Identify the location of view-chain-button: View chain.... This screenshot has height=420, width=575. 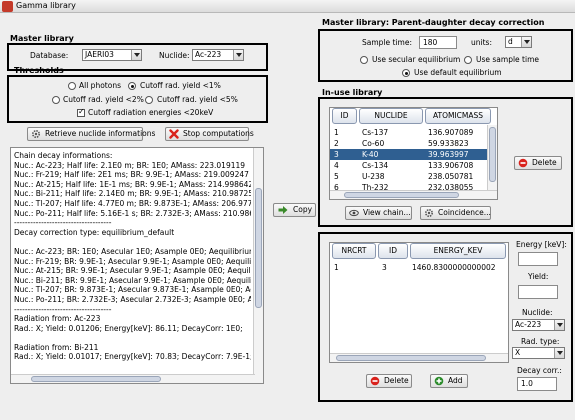
(378, 213).